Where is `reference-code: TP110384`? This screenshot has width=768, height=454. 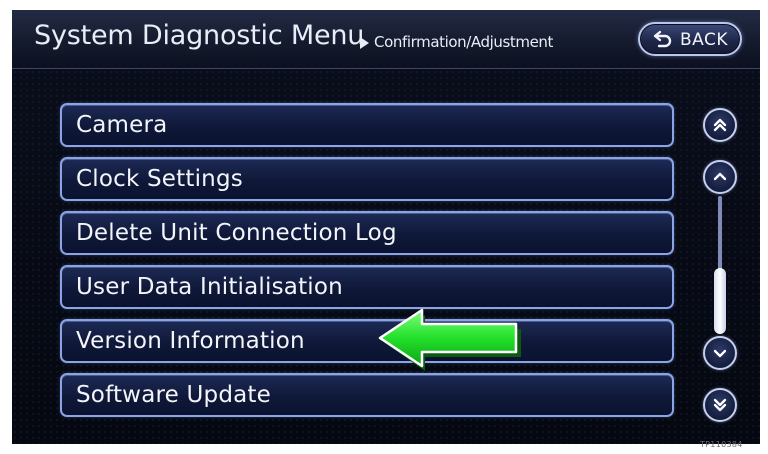
reference-code: TP110384 is located at coordinates (721, 444).